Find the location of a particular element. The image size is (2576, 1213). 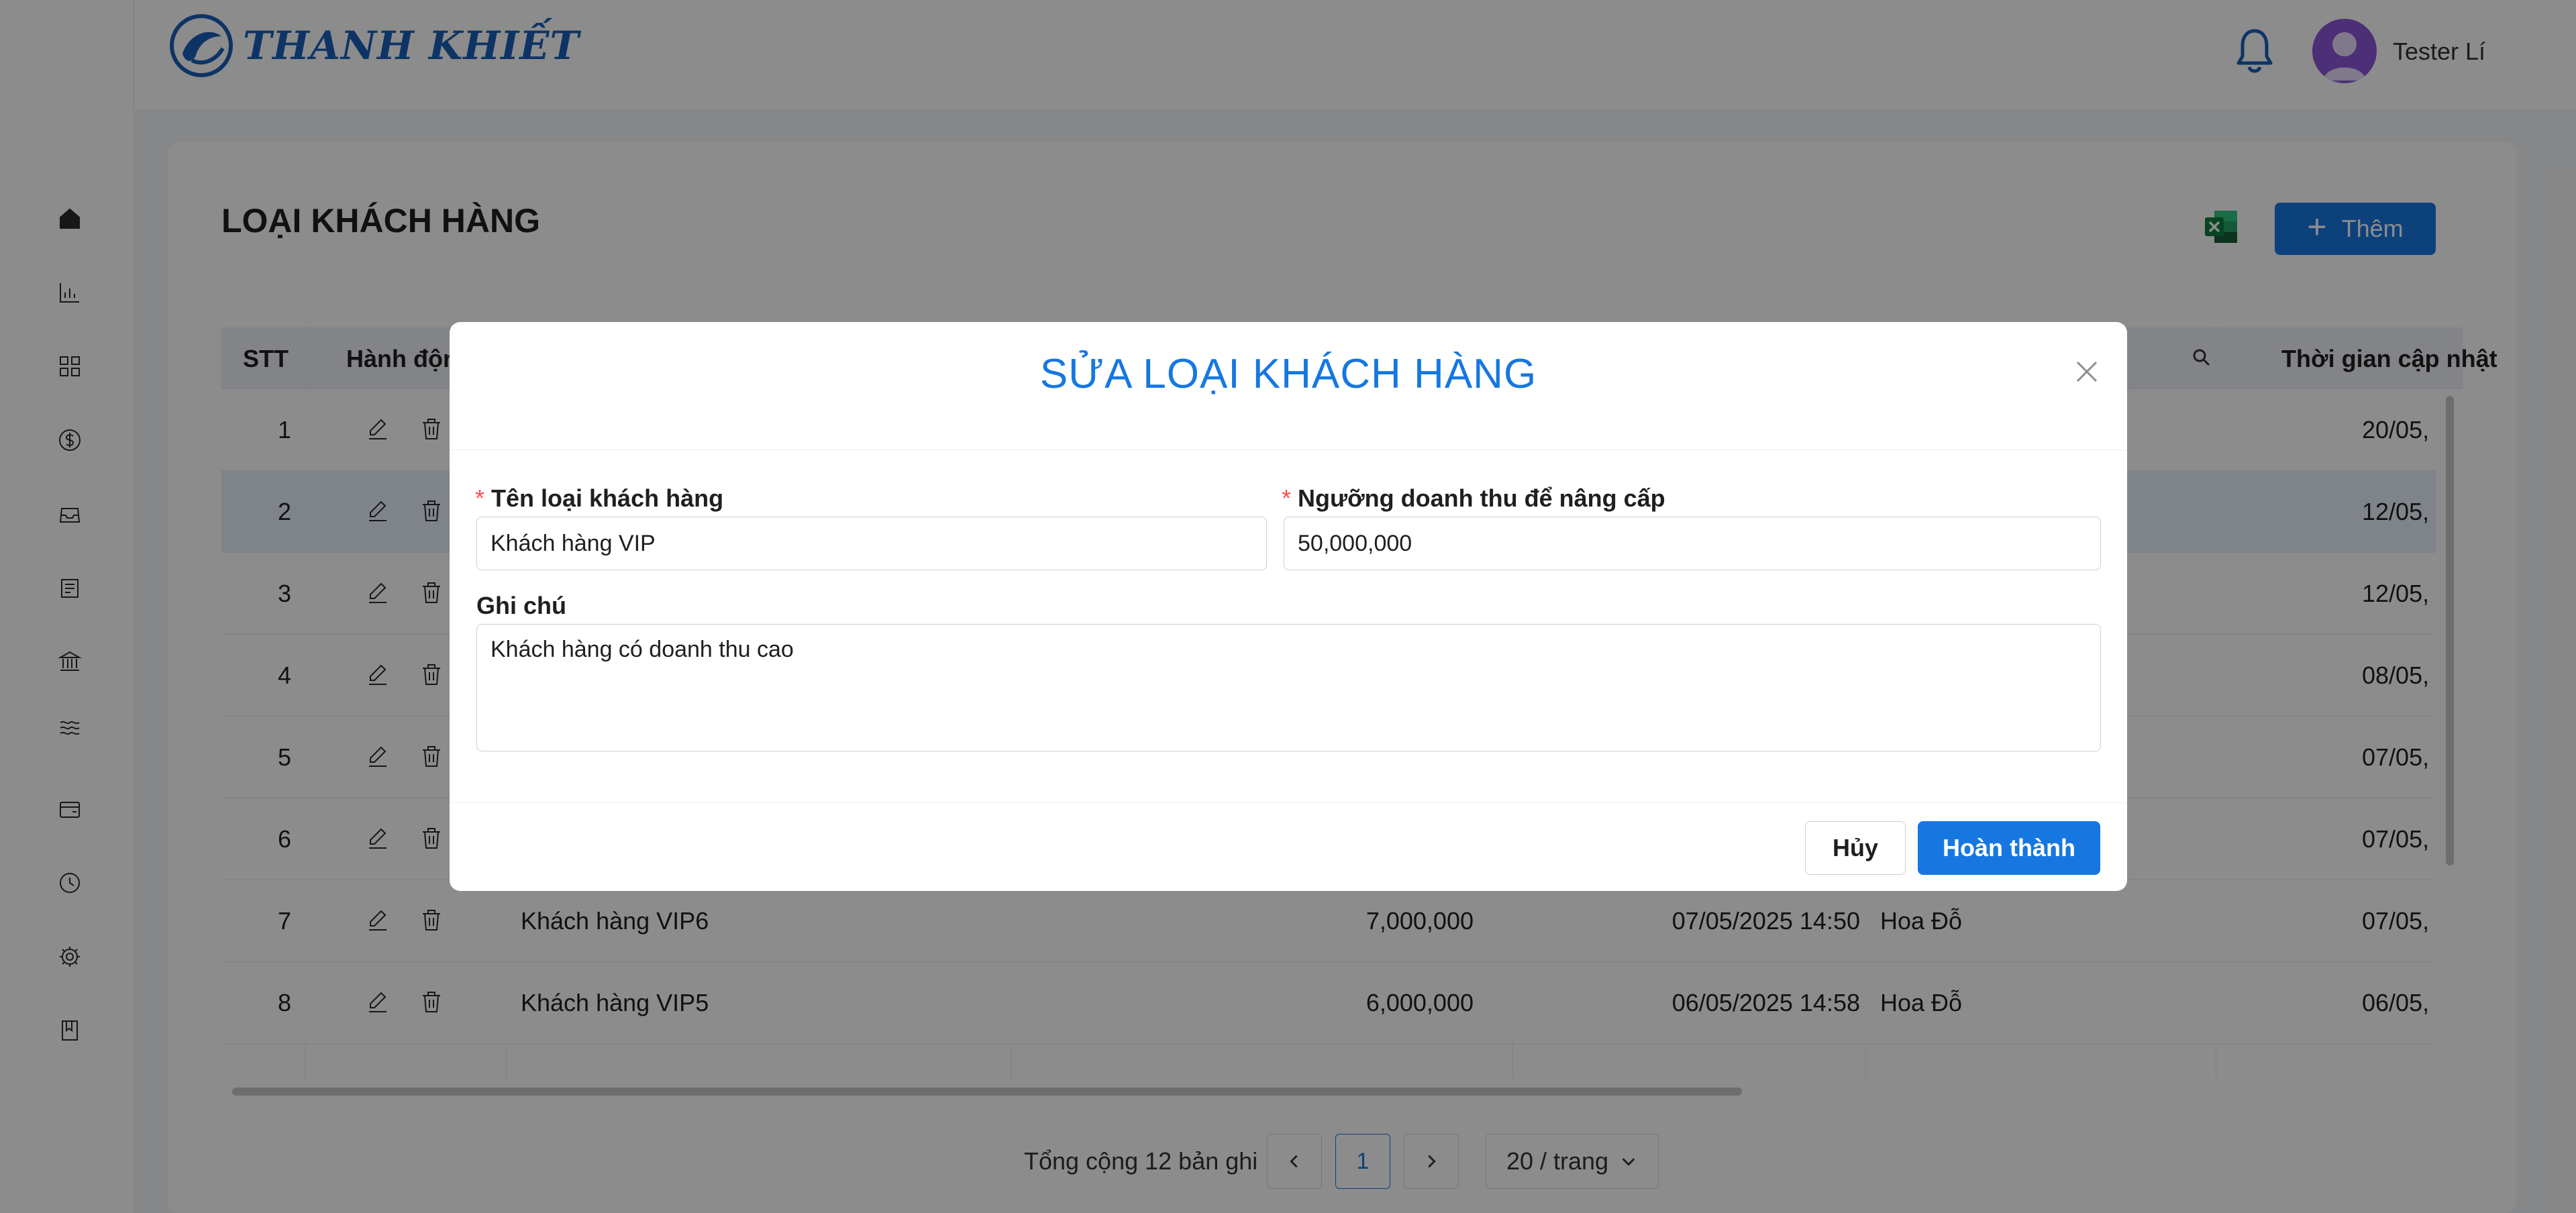

close-icon is located at coordinates (2087, 372).